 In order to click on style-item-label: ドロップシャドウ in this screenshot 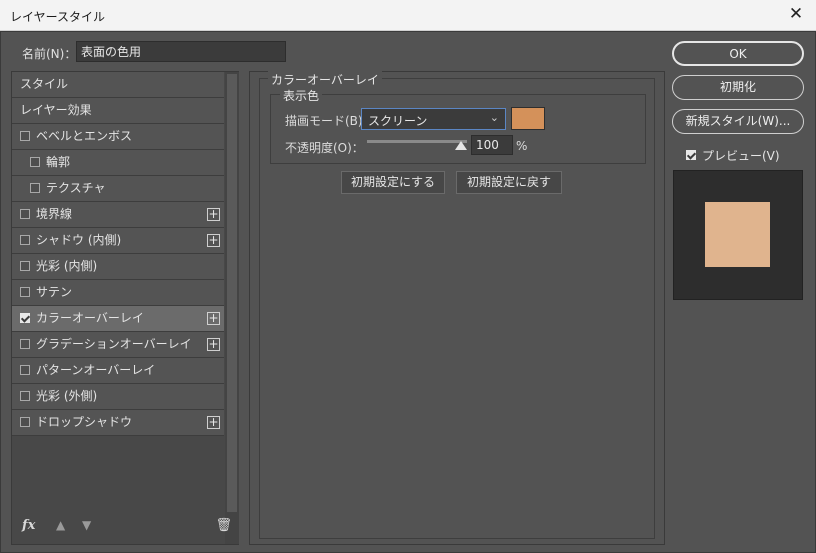, I will do `click(84, 422)`.